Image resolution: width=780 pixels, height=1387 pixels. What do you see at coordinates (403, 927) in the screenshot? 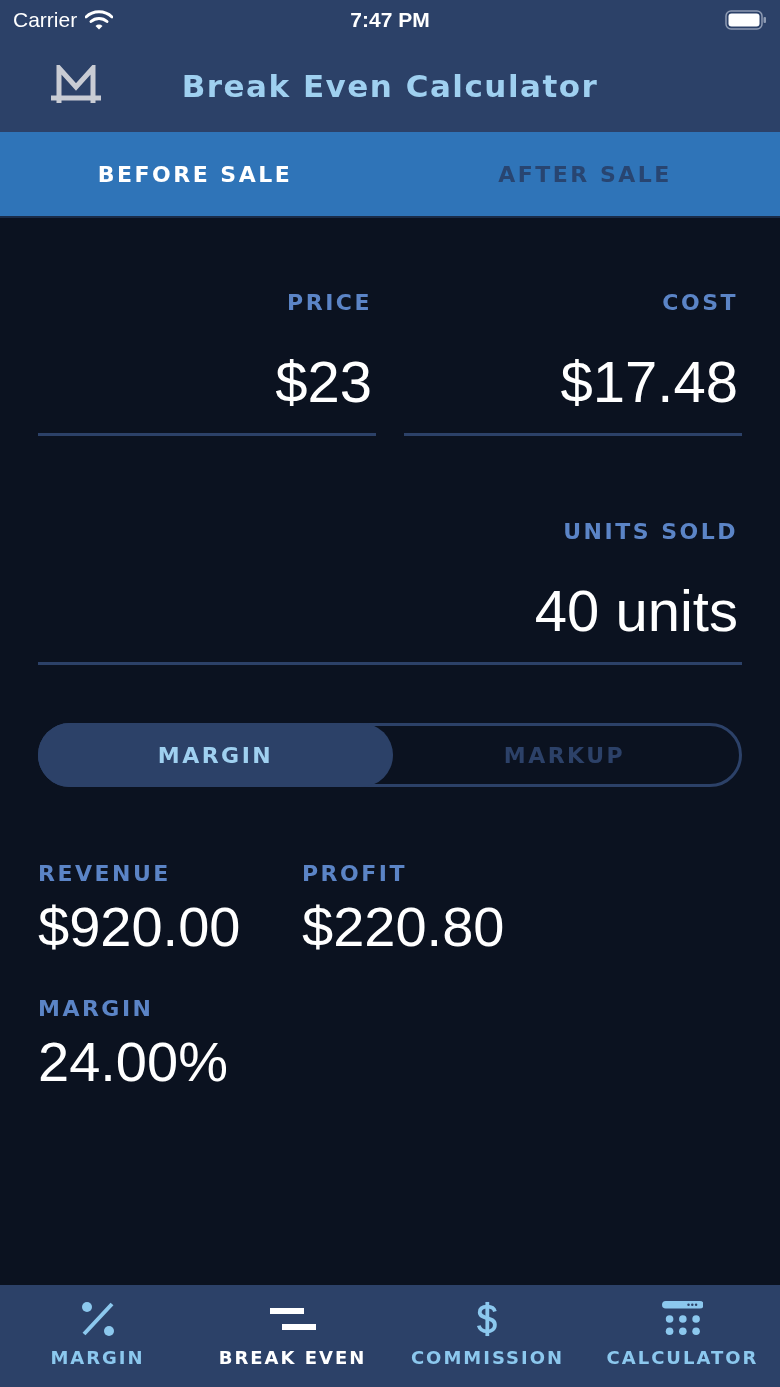
I see `result-value: $220.80` at bounding box center [403, 927].